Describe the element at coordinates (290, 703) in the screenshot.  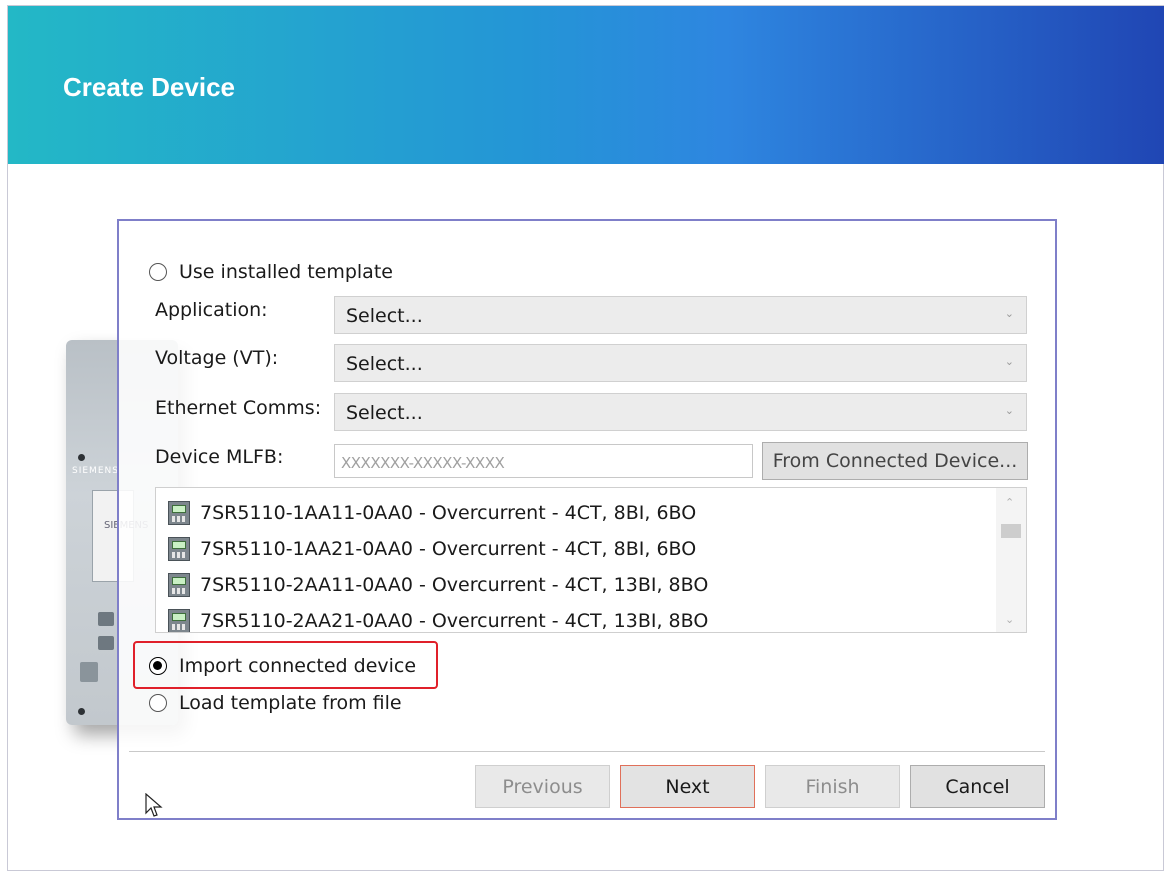
I see `load-template-from-file-label: Load template from file` at that location.